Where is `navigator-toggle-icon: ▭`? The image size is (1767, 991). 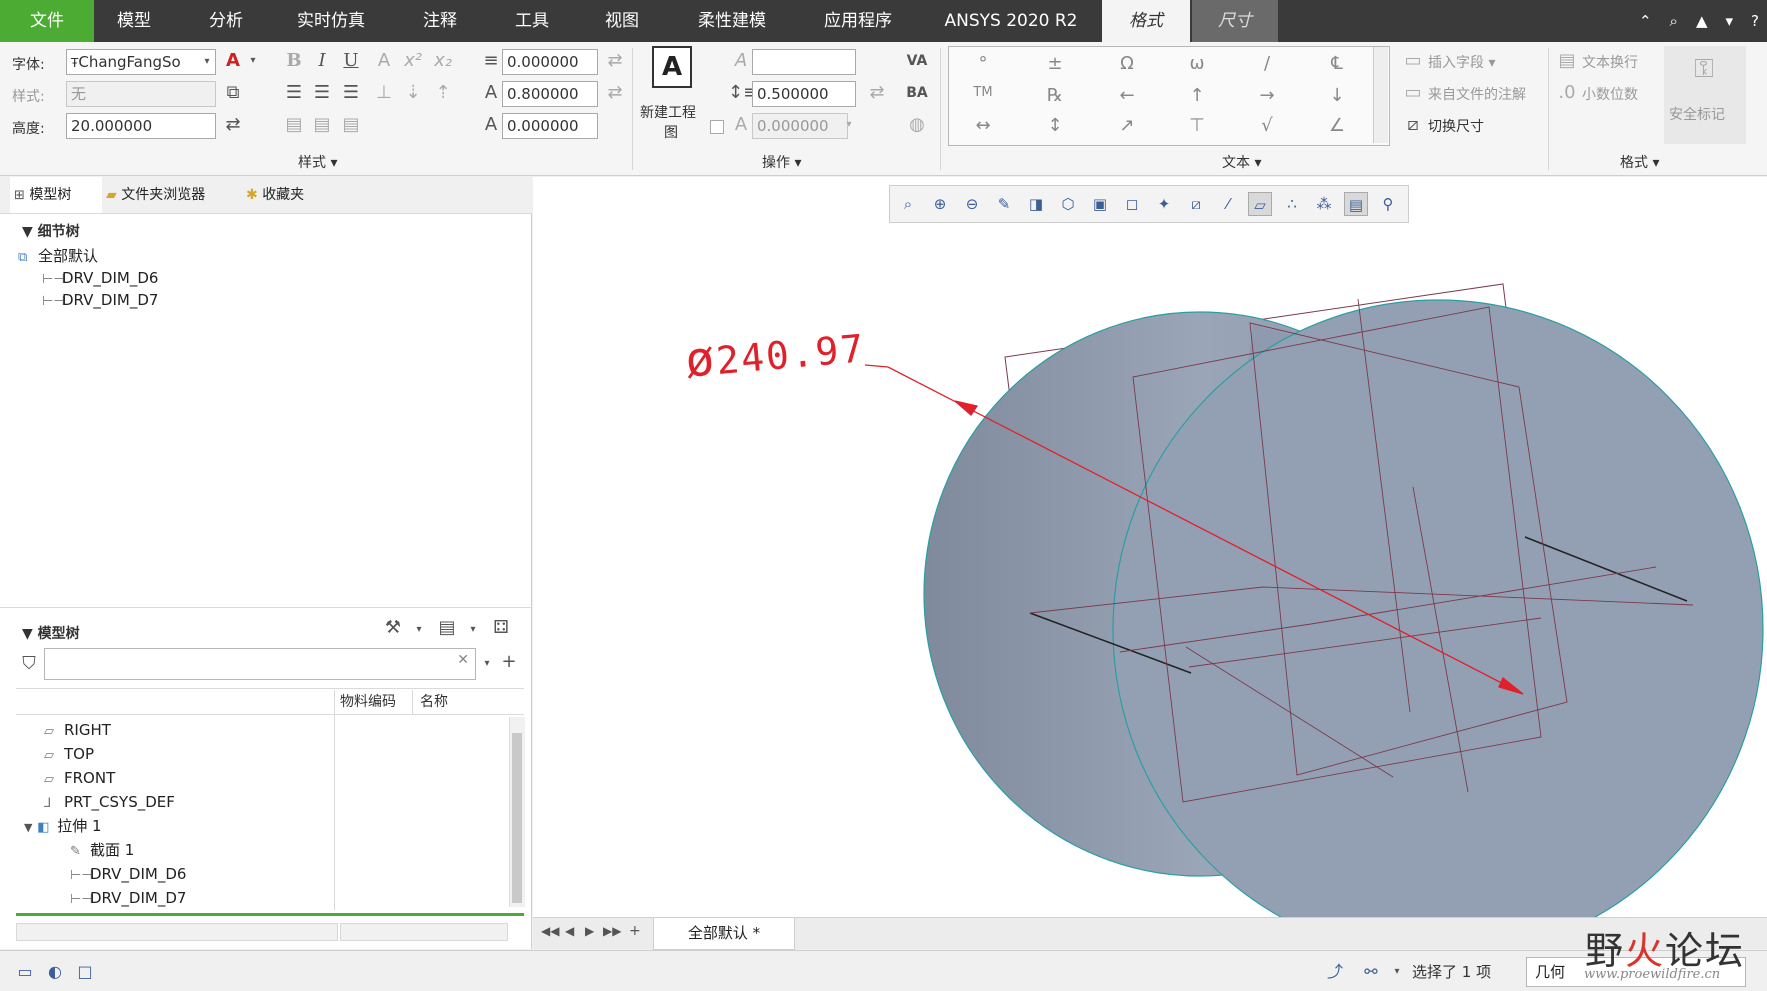
navigator-toggle-icon: ▭ is located at coordinates (25, 972).